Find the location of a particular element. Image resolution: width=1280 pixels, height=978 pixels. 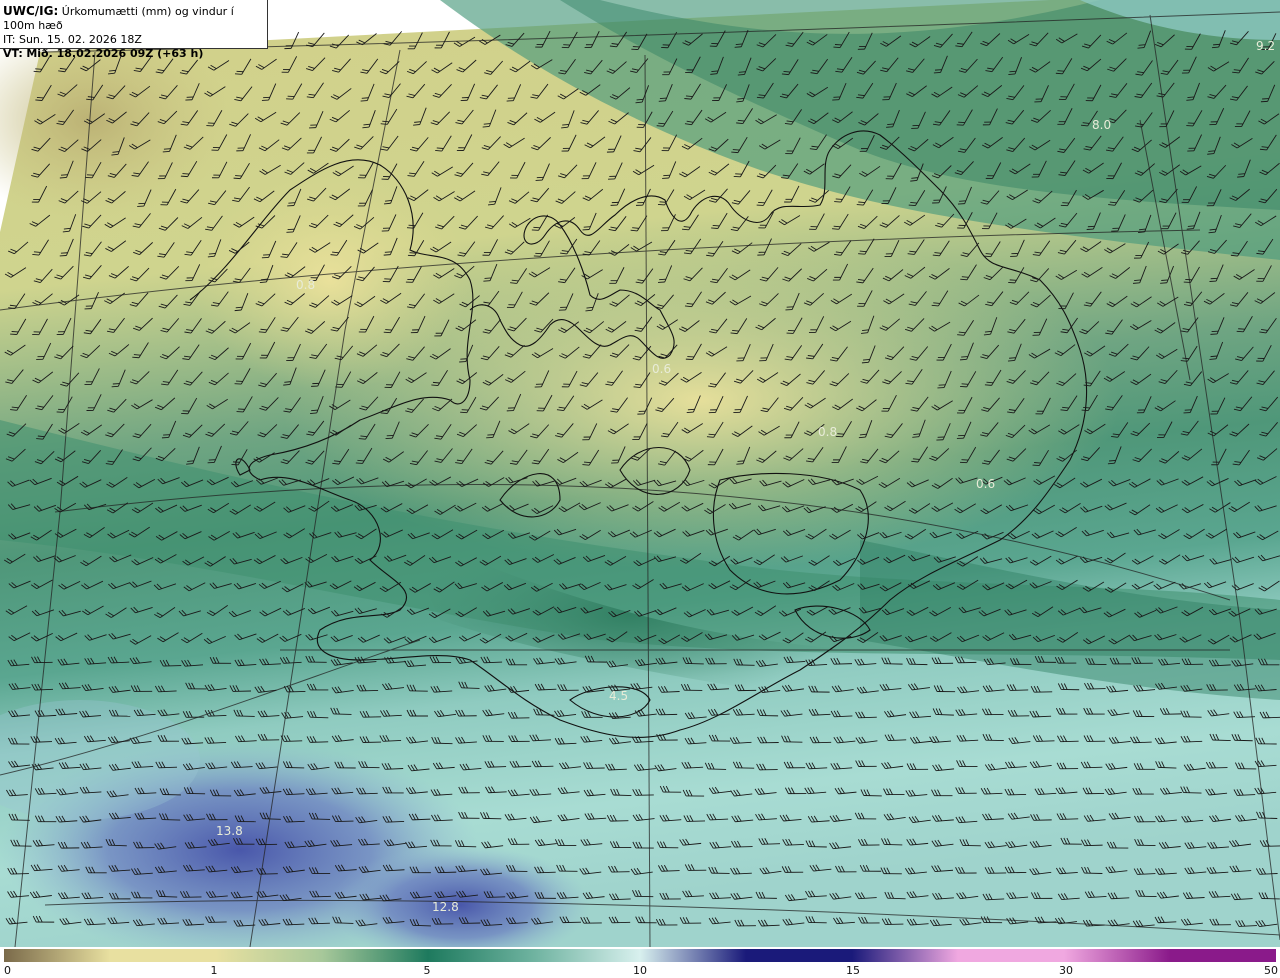

valid-time-label: VT: is located at coordinates (13, 53).